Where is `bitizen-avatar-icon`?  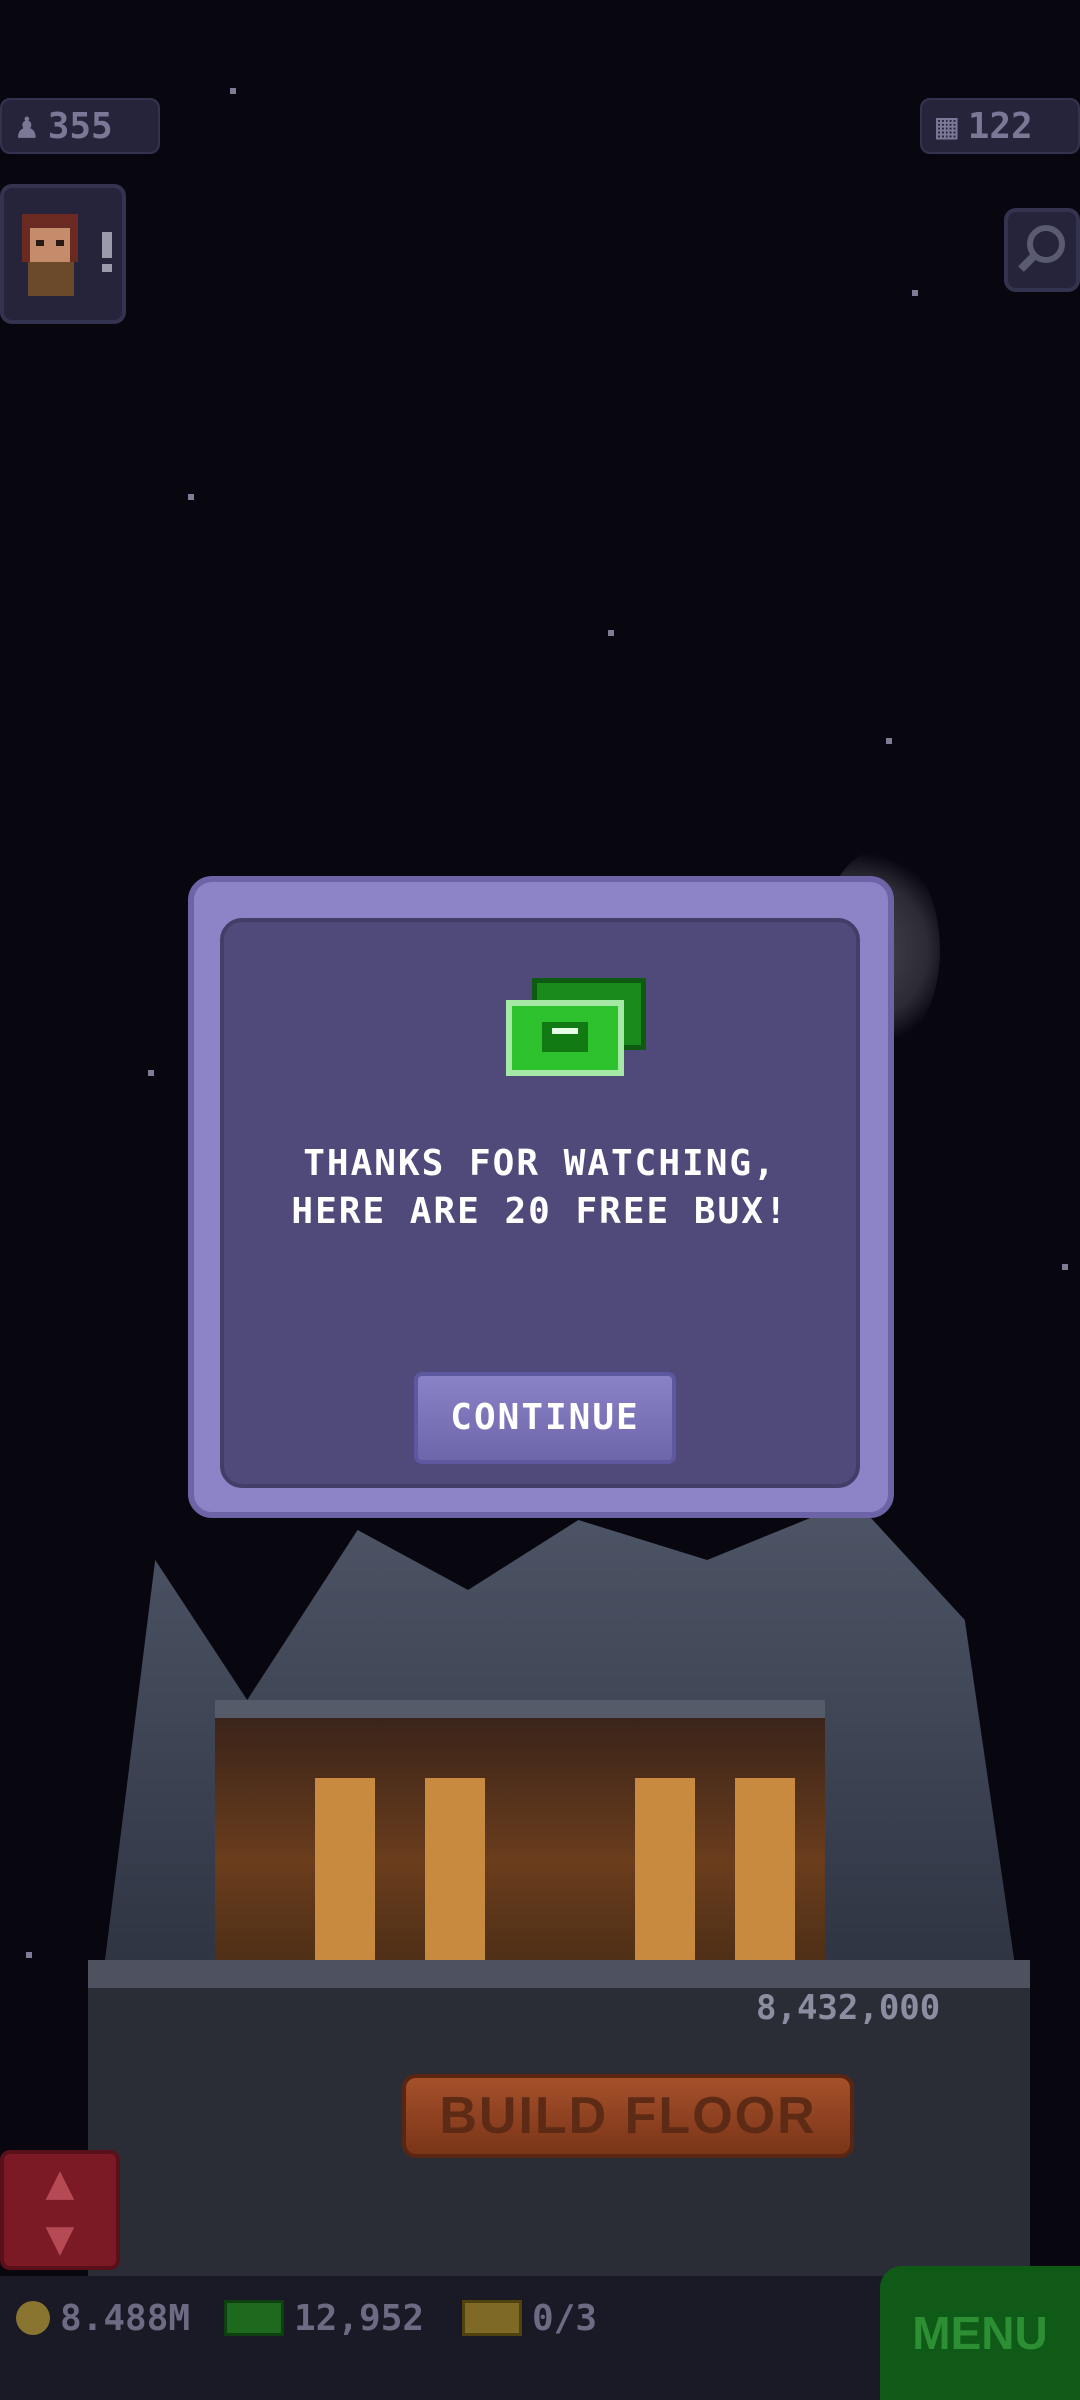
bitizen-avatar-icon is located at coordinates (67, 255).